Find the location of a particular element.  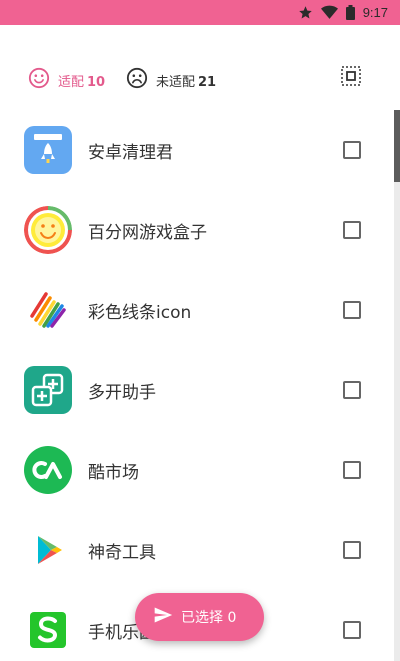

tab-fit-label: 适配 is located at coordinates (71, 82).